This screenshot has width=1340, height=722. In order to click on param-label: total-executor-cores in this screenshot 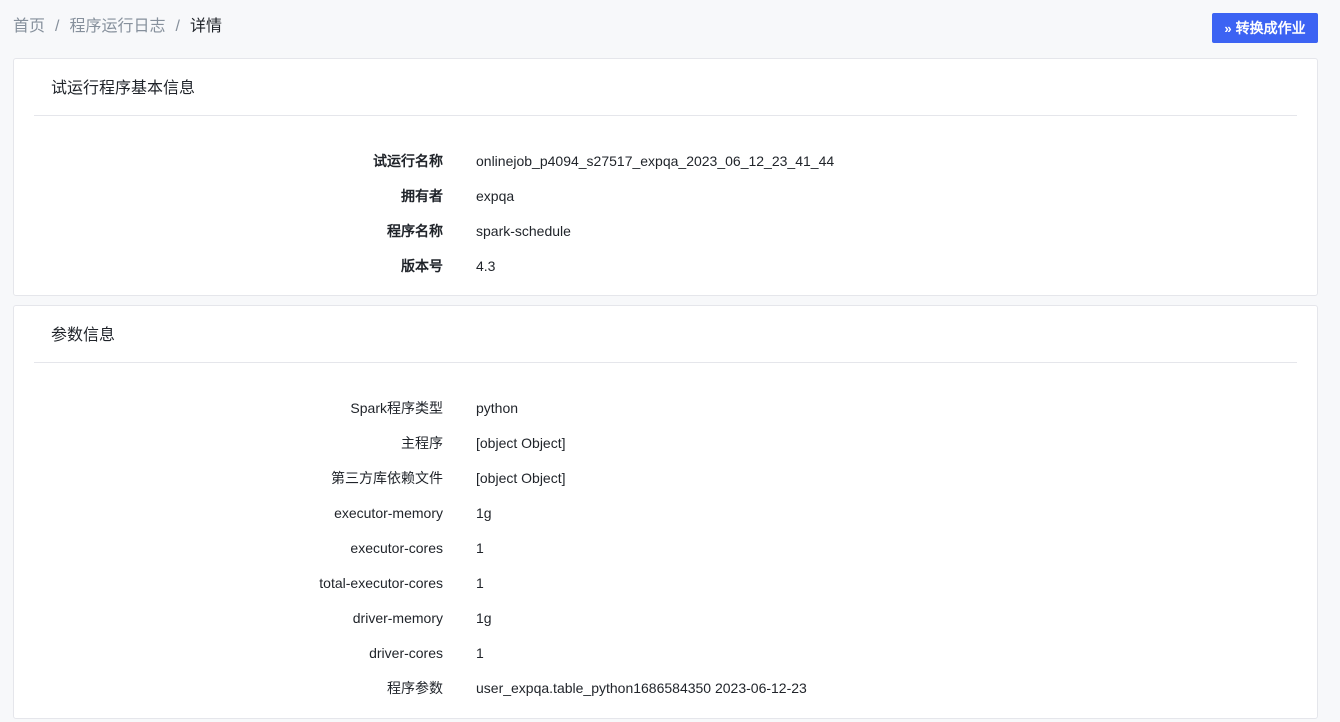, I will do `click(381, 582)`.